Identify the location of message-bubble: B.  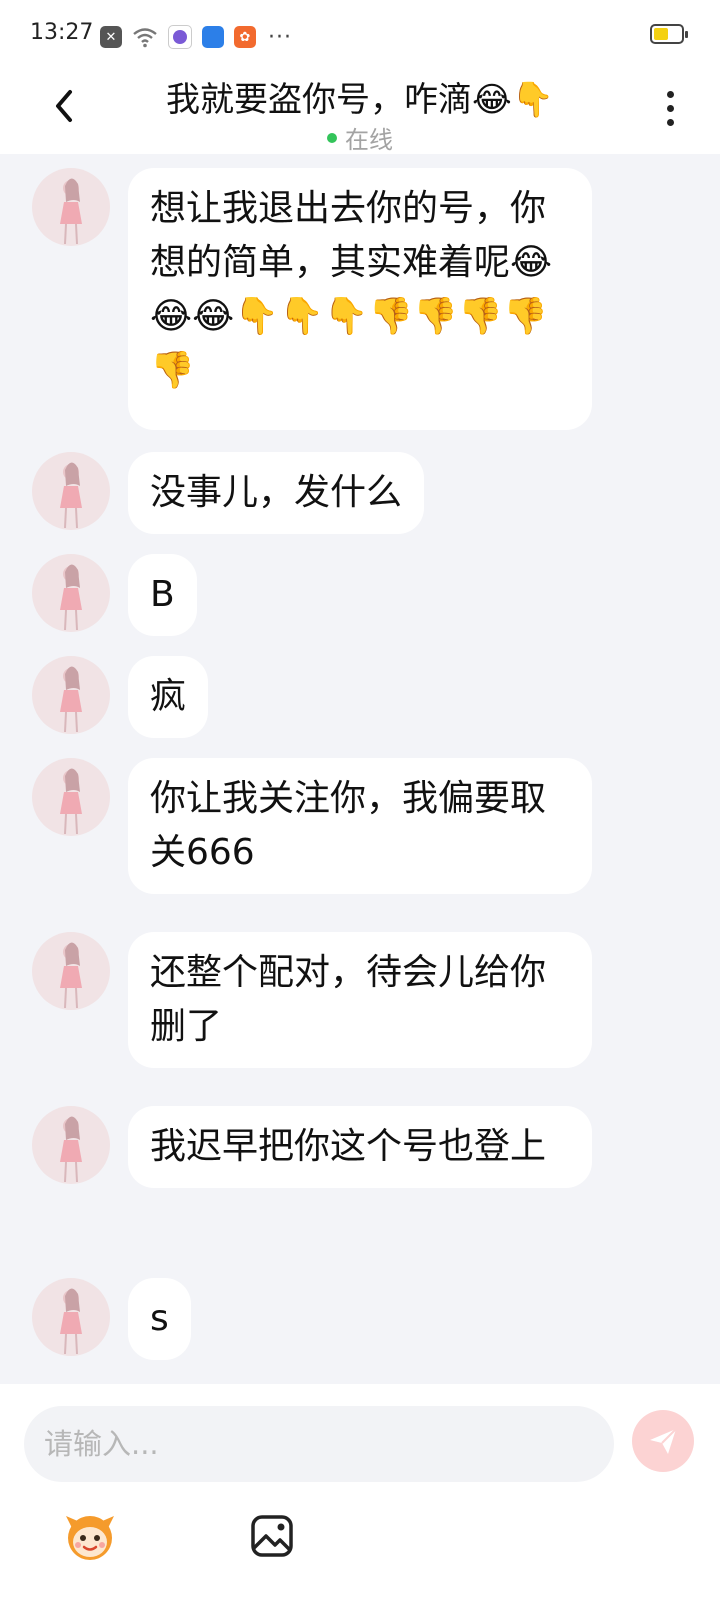
(162, 595).